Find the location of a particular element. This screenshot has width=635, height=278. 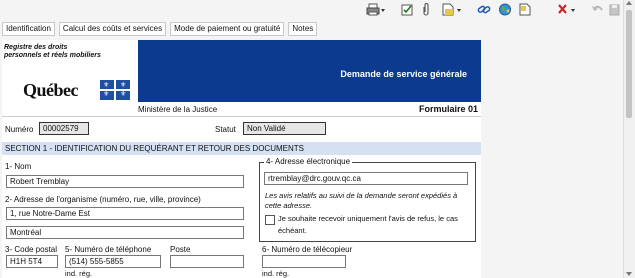

undo-icon is located at coordinates (597, 9).